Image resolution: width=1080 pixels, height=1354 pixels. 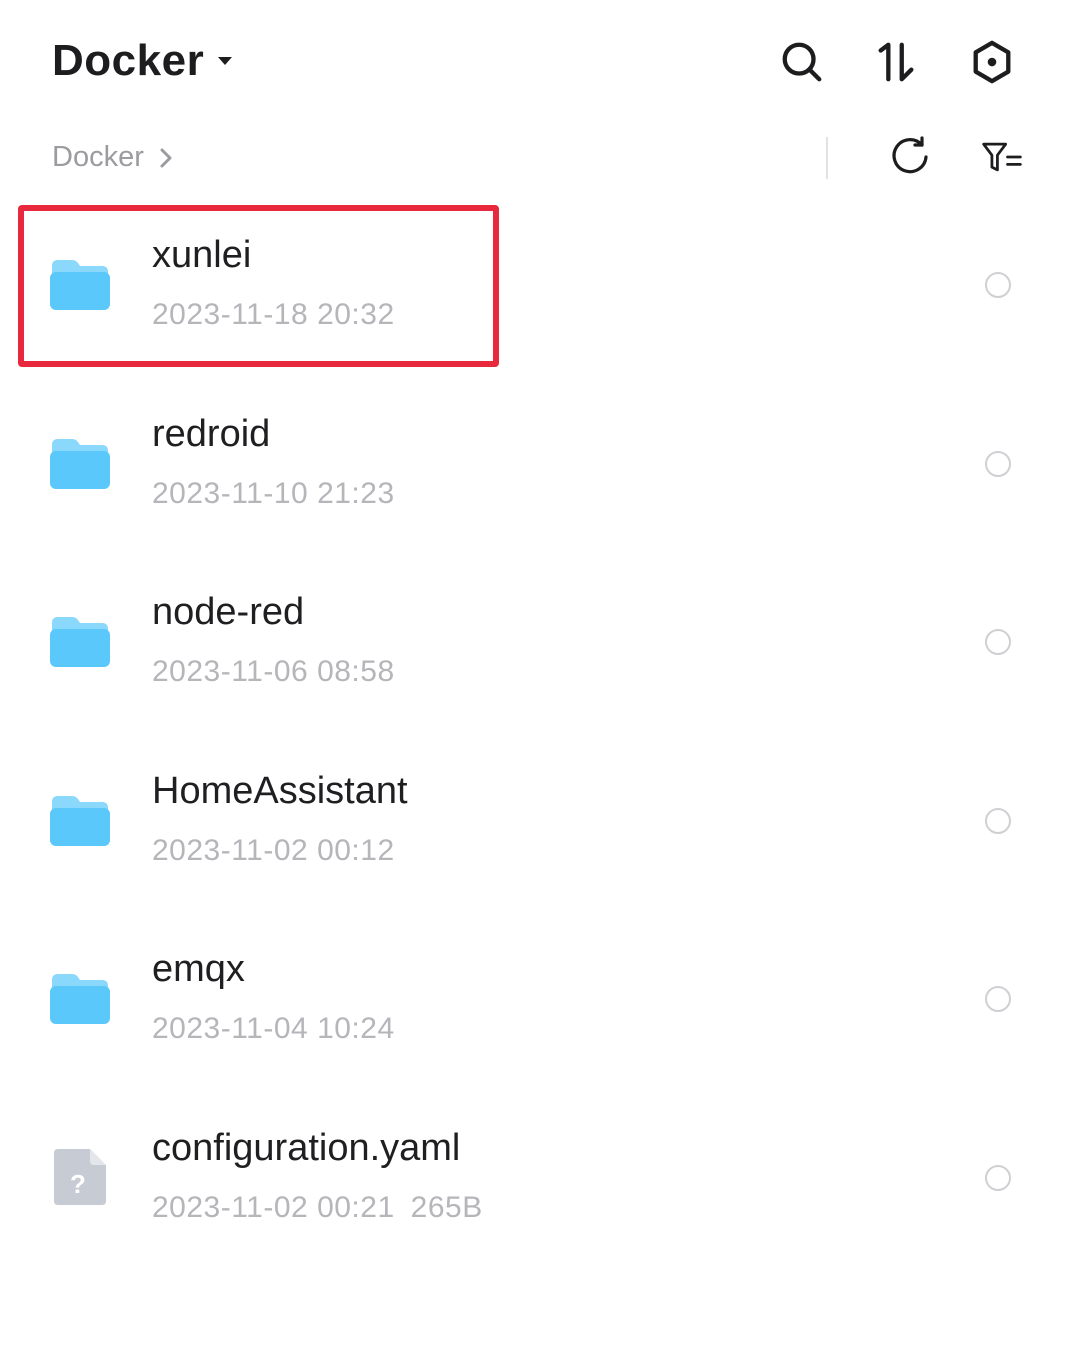 I want to click on search-button, so click(x=802, y=62).